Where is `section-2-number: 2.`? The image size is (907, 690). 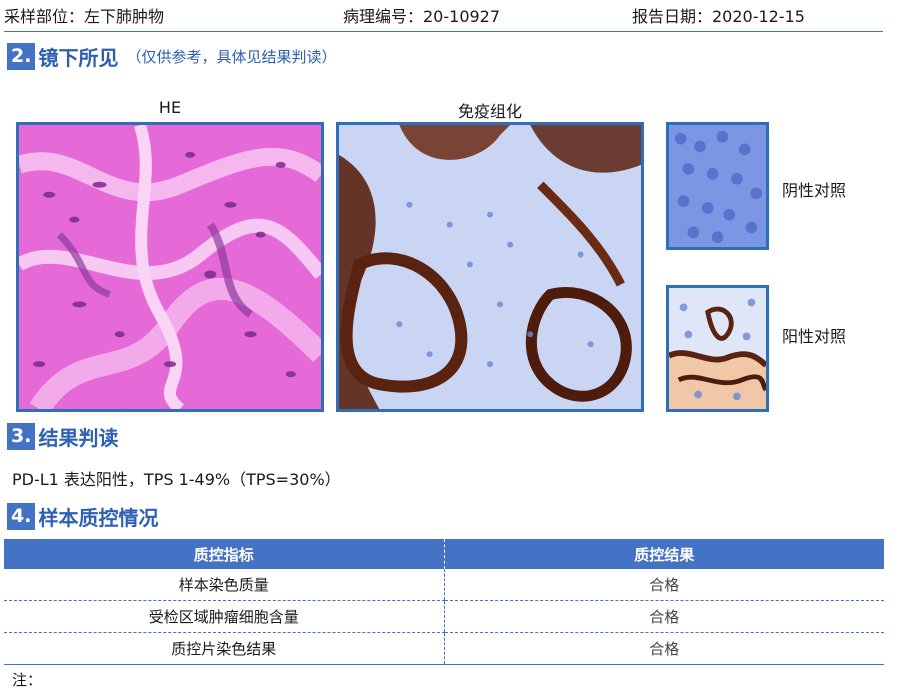
section-2-number: 2. is located at coordinates (21, 56).